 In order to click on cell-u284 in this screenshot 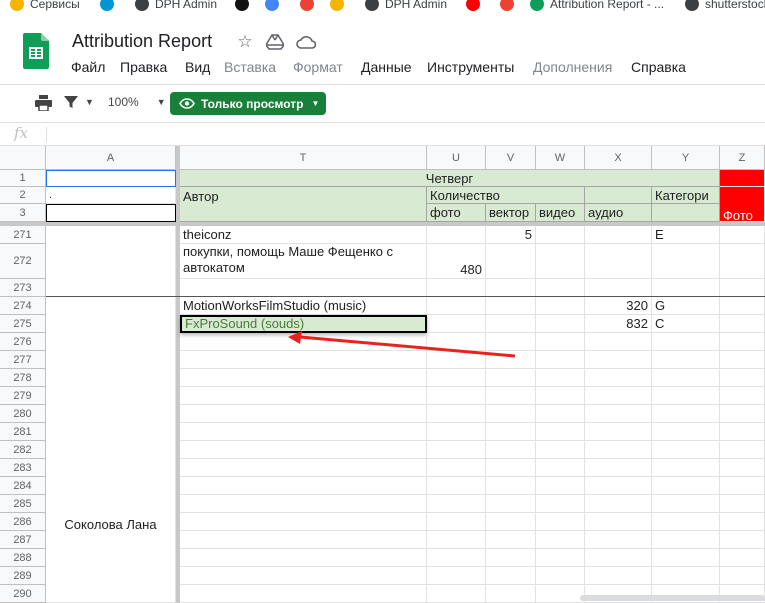, I will do `click(456, 486)`.